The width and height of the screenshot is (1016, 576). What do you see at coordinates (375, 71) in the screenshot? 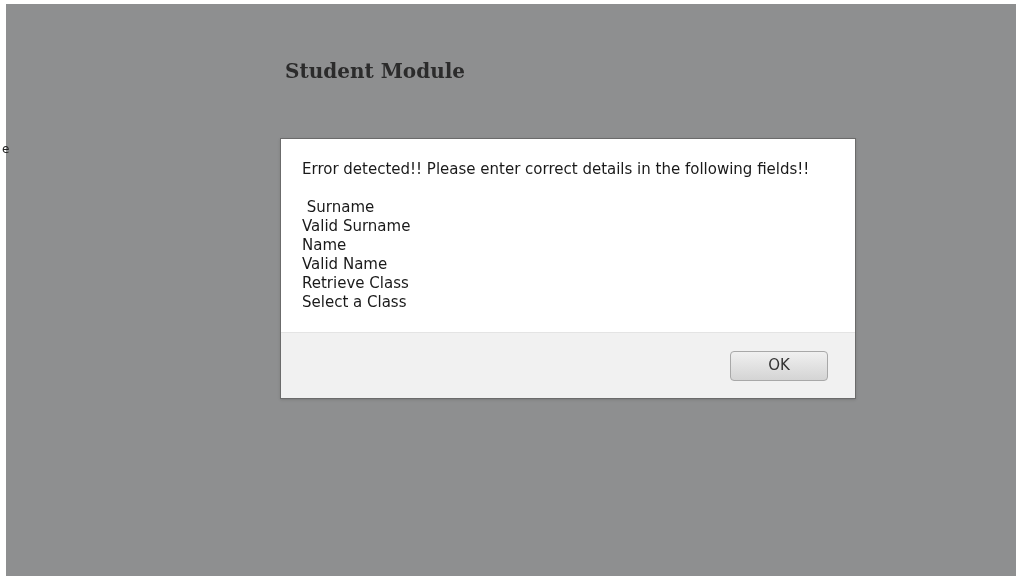
I see `page-heading: Student Module` at bounding box center [375, 71].